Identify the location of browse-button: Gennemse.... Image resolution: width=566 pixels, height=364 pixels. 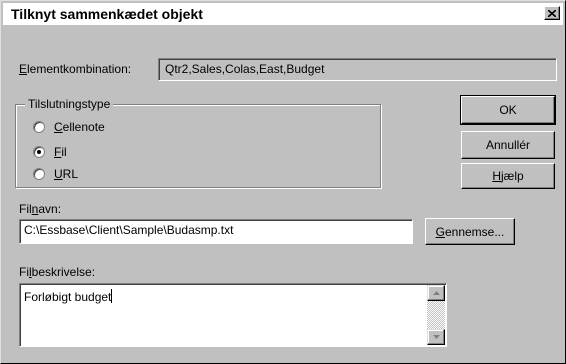
(470, 231).